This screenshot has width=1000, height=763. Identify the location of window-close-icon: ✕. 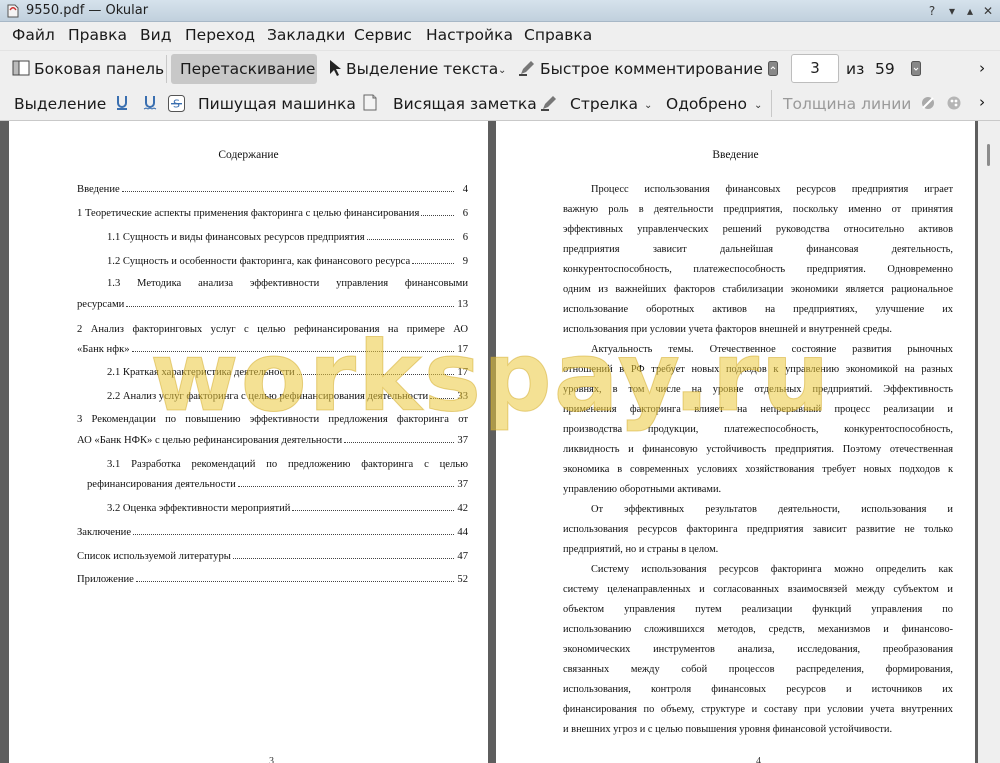
(988, 11).